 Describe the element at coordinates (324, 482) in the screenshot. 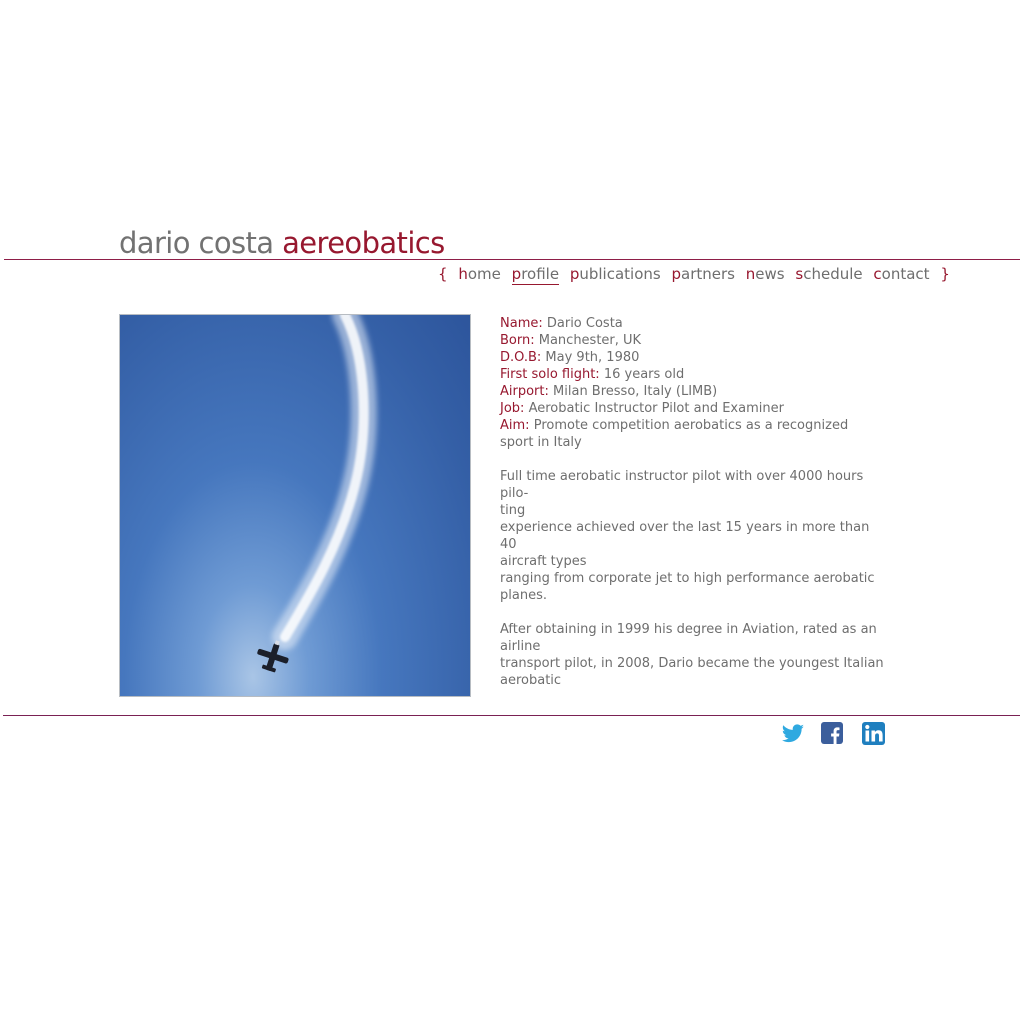

I see `smoke-trail` at that location.